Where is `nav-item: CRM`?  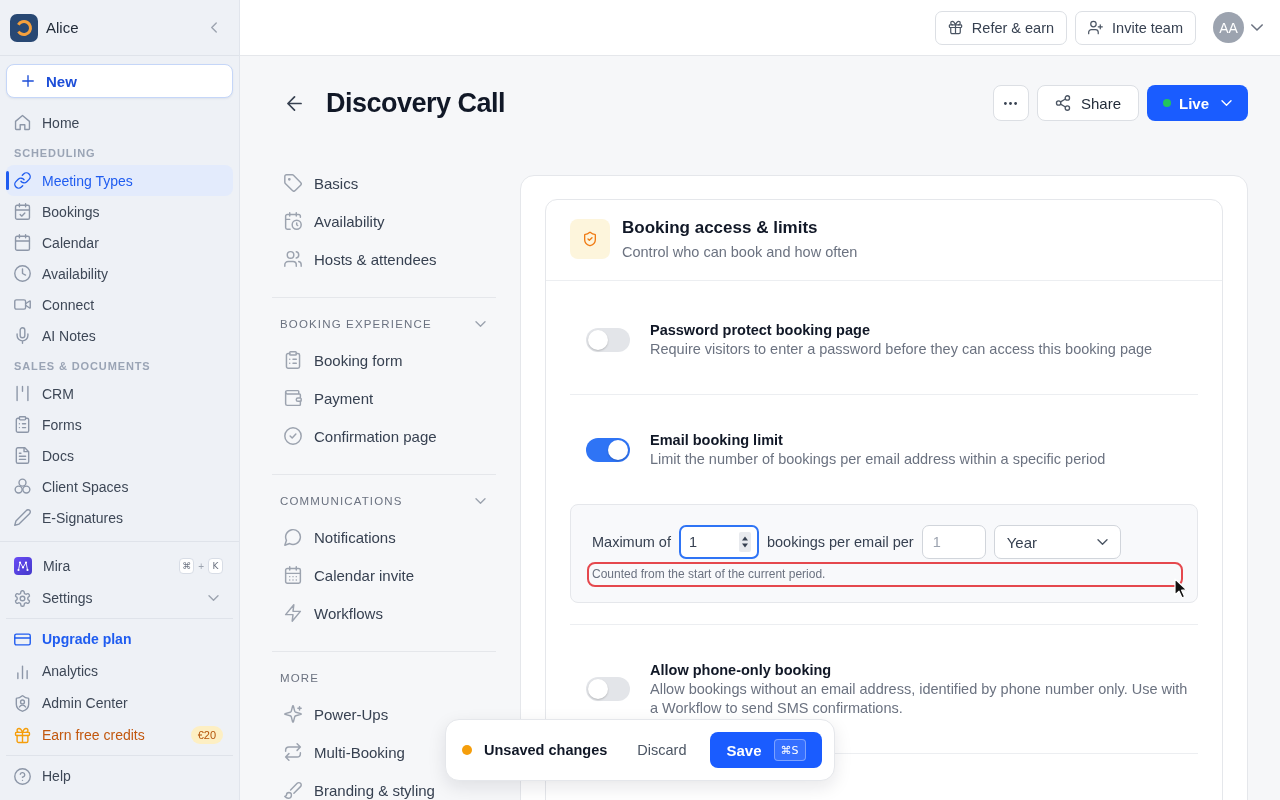 nav-item: CRM is located at coordinates (119, 393).